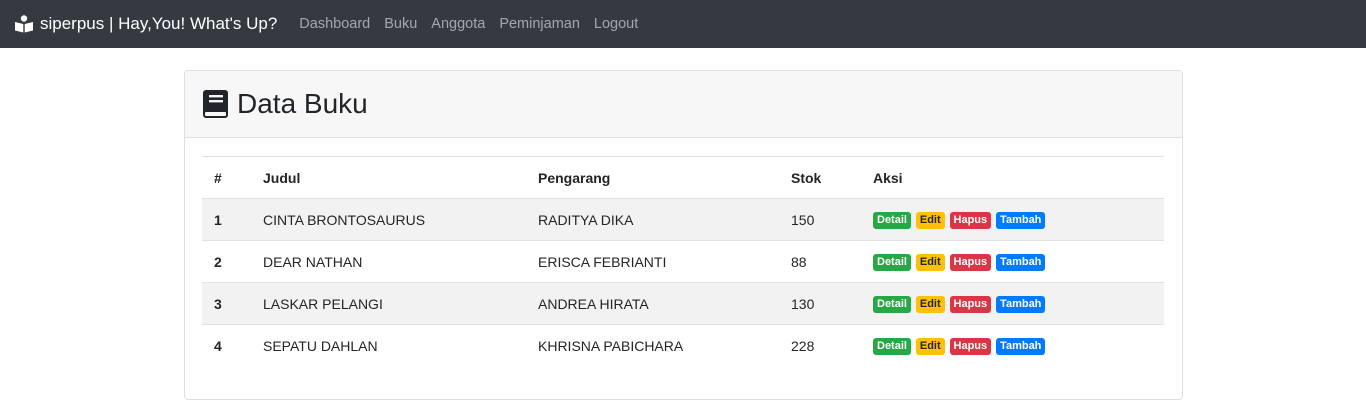  Describe the element at coordinates (218, 345) in the screenshot. I see `row-number: 4` at that location.